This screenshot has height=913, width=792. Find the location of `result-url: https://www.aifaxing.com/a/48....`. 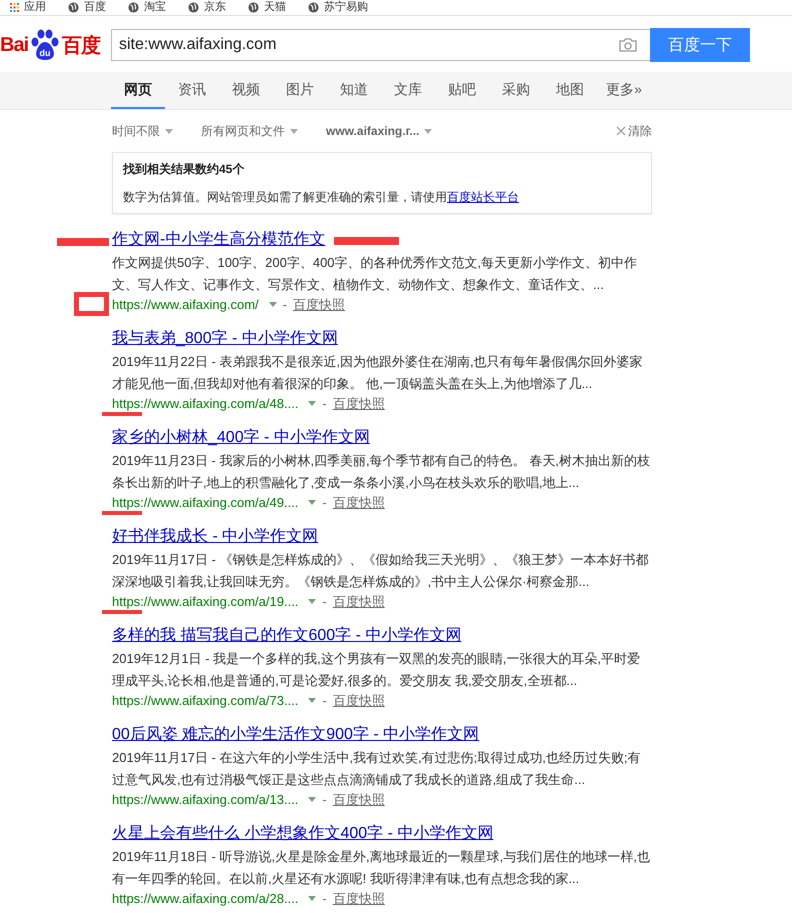

result-url: https://www.aifaxing.com/a/48.... is located at coordinates (205, 403).